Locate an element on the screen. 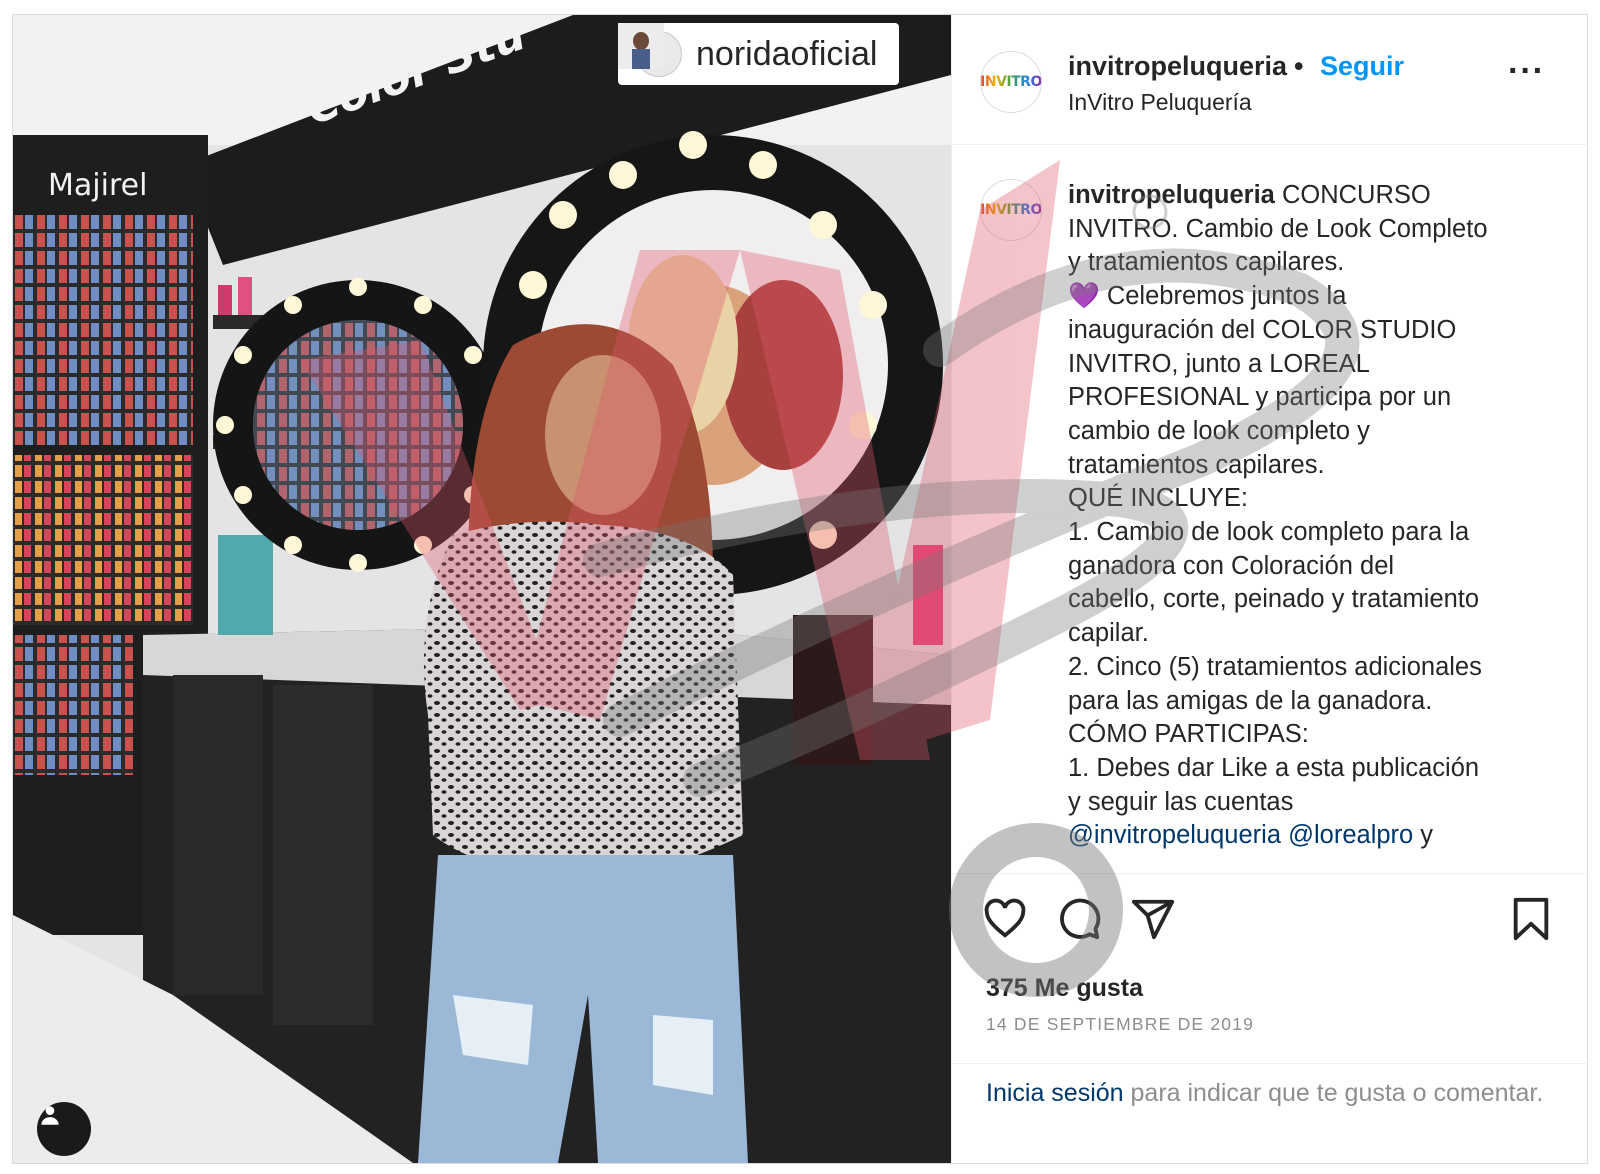  repost-username: noridaoficial is located at coordinates (787, 53).